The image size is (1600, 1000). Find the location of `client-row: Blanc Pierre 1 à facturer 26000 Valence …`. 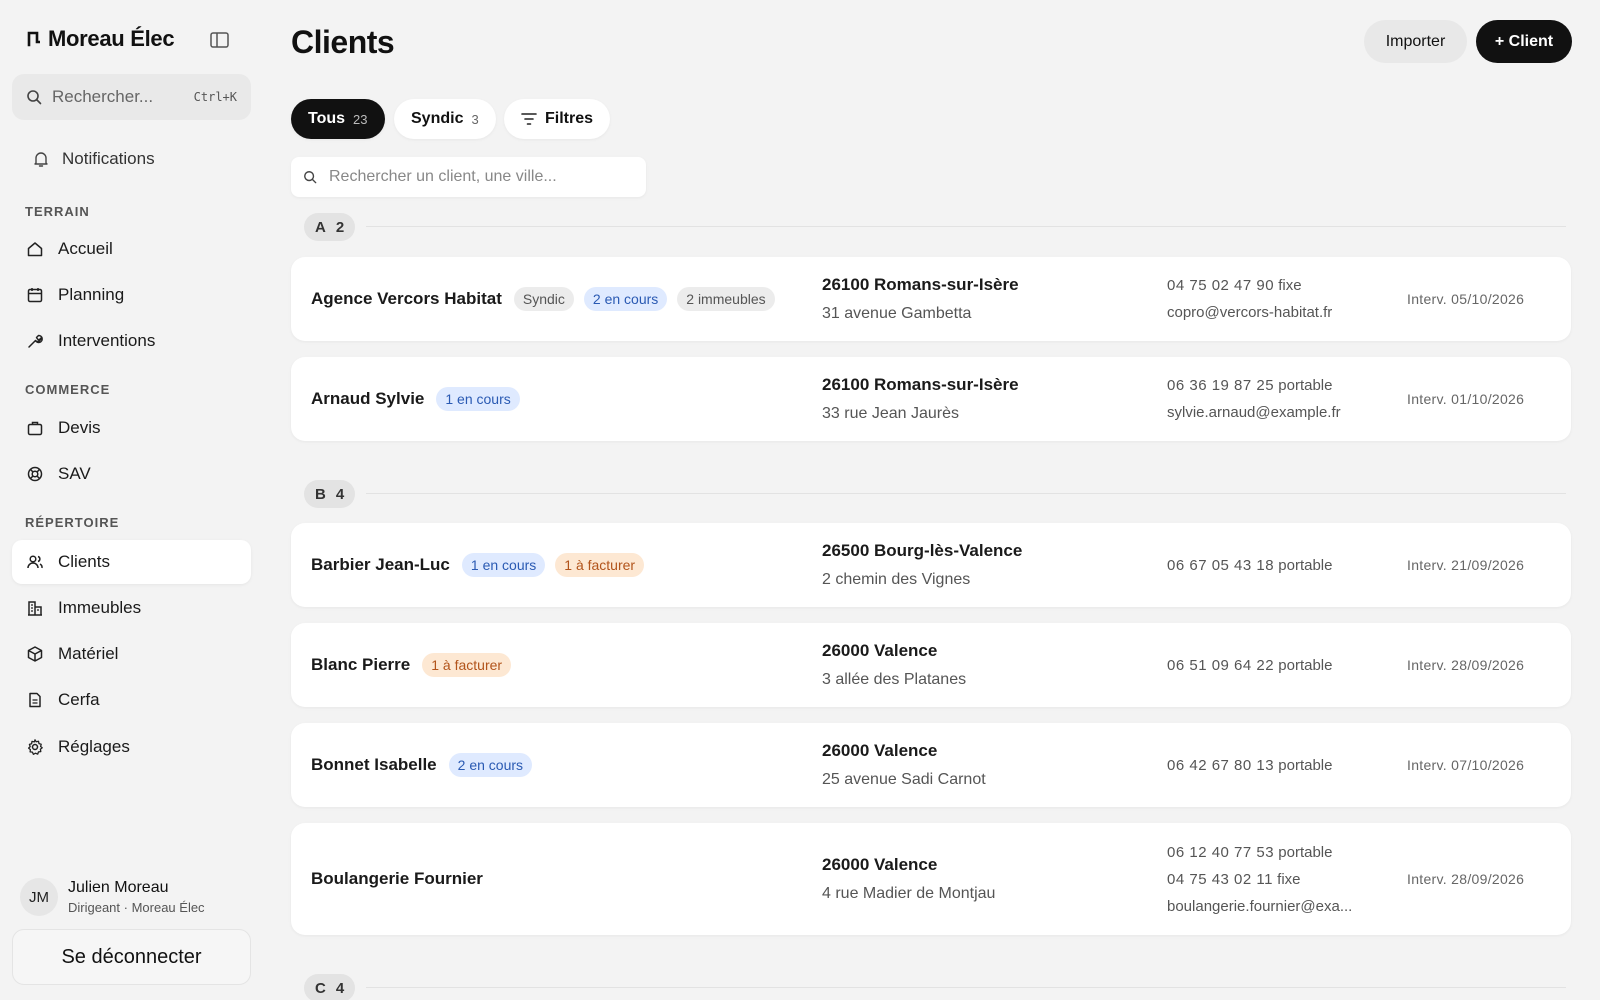

client-row: Blanc Pierre 1 à facturer 26000 Valence … is located at coordinates (931, 665).